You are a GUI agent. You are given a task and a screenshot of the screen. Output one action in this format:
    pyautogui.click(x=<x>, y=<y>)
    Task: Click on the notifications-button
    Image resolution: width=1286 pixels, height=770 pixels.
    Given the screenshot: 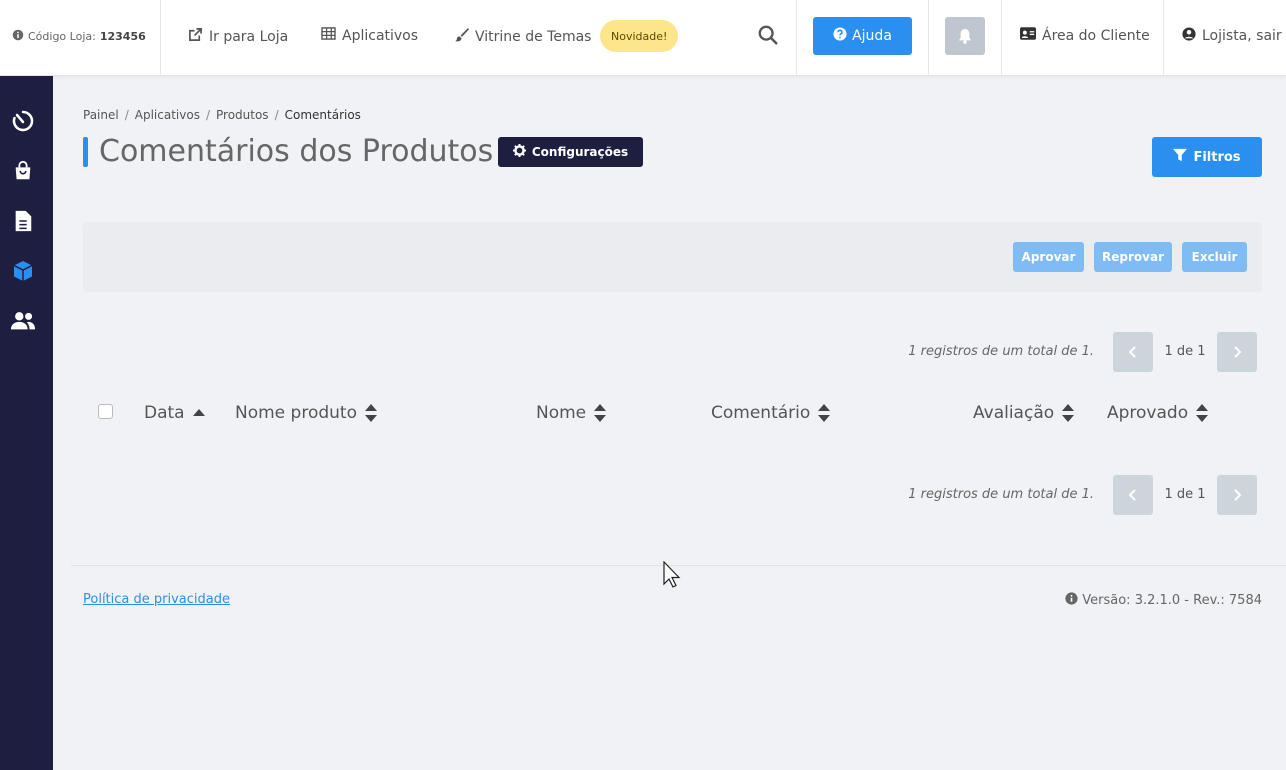 What is the action you would take?
    pyautogui.click(x=965, y=36)
    